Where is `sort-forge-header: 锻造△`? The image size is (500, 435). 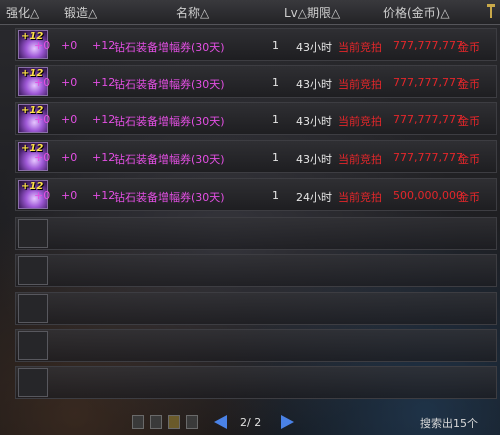
sort-forge-header: 锻造△ is located at coordinates (80, 12).